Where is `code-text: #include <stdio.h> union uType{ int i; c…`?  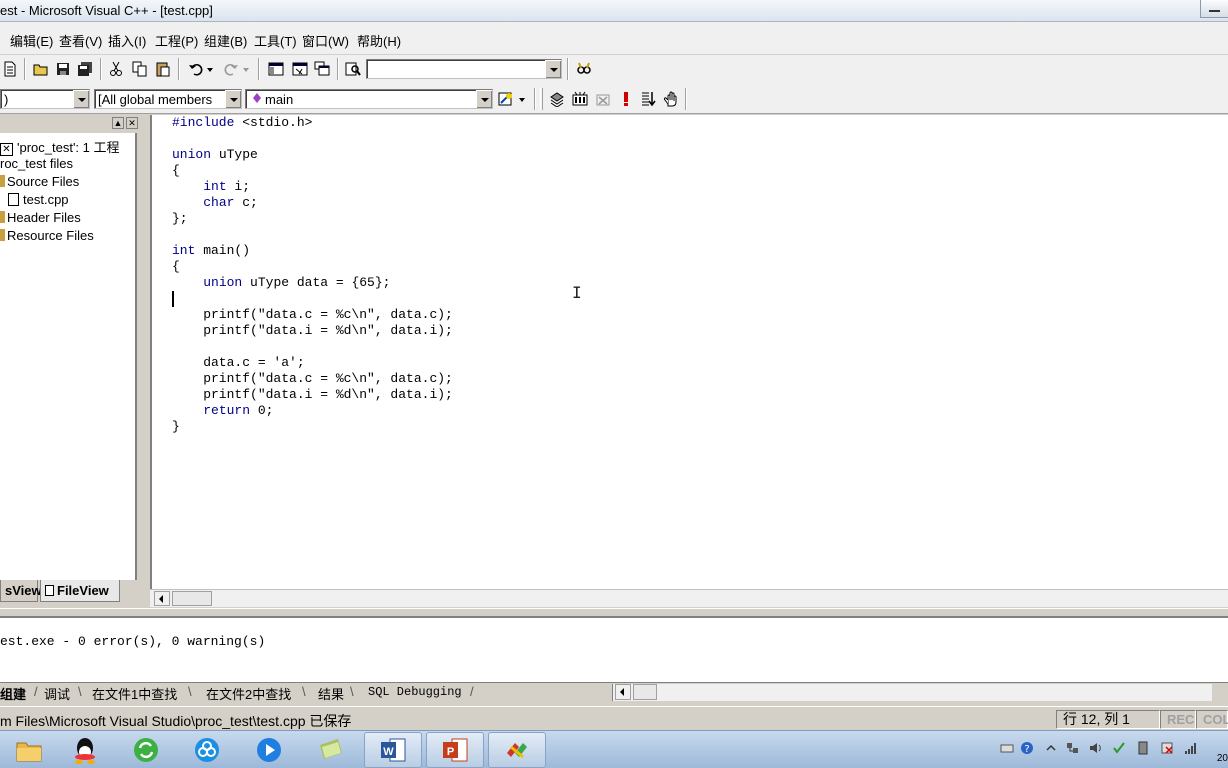 code-text: #include <stdio.h> union uType{ int i; c… is located at coordinates (312, 275).